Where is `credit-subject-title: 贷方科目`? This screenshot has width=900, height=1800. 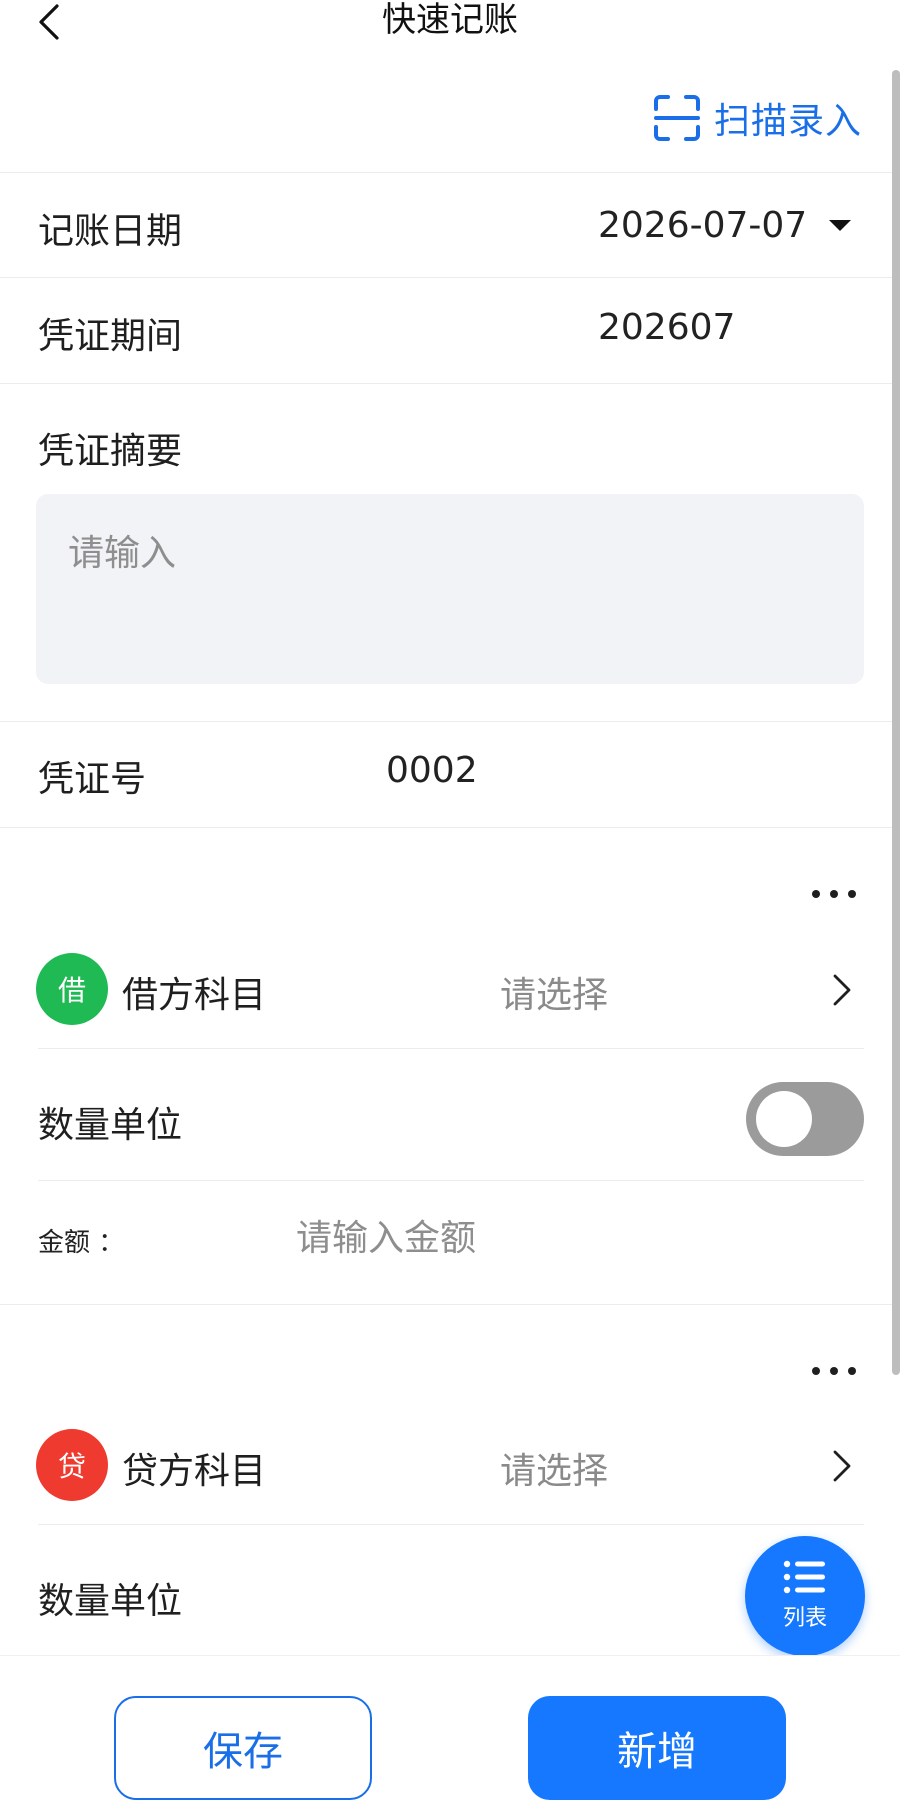
credit-subject-title: 贷方科目 is located at coordinates (194, 1471).